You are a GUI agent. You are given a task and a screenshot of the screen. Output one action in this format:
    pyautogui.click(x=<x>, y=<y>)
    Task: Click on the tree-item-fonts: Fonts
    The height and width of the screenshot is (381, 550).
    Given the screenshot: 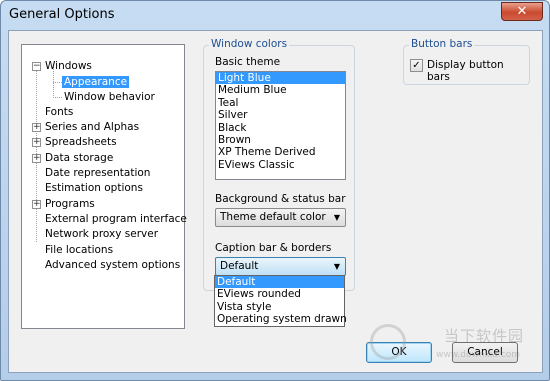 What is the action you would take?
    pyautogui.click(x=59, y=112)
    